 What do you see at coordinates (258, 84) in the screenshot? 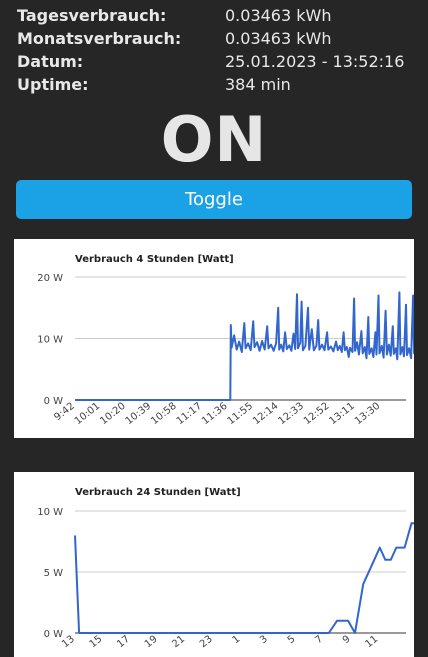
I see `stat-value: 384 min` at bounding box center [258, 84].